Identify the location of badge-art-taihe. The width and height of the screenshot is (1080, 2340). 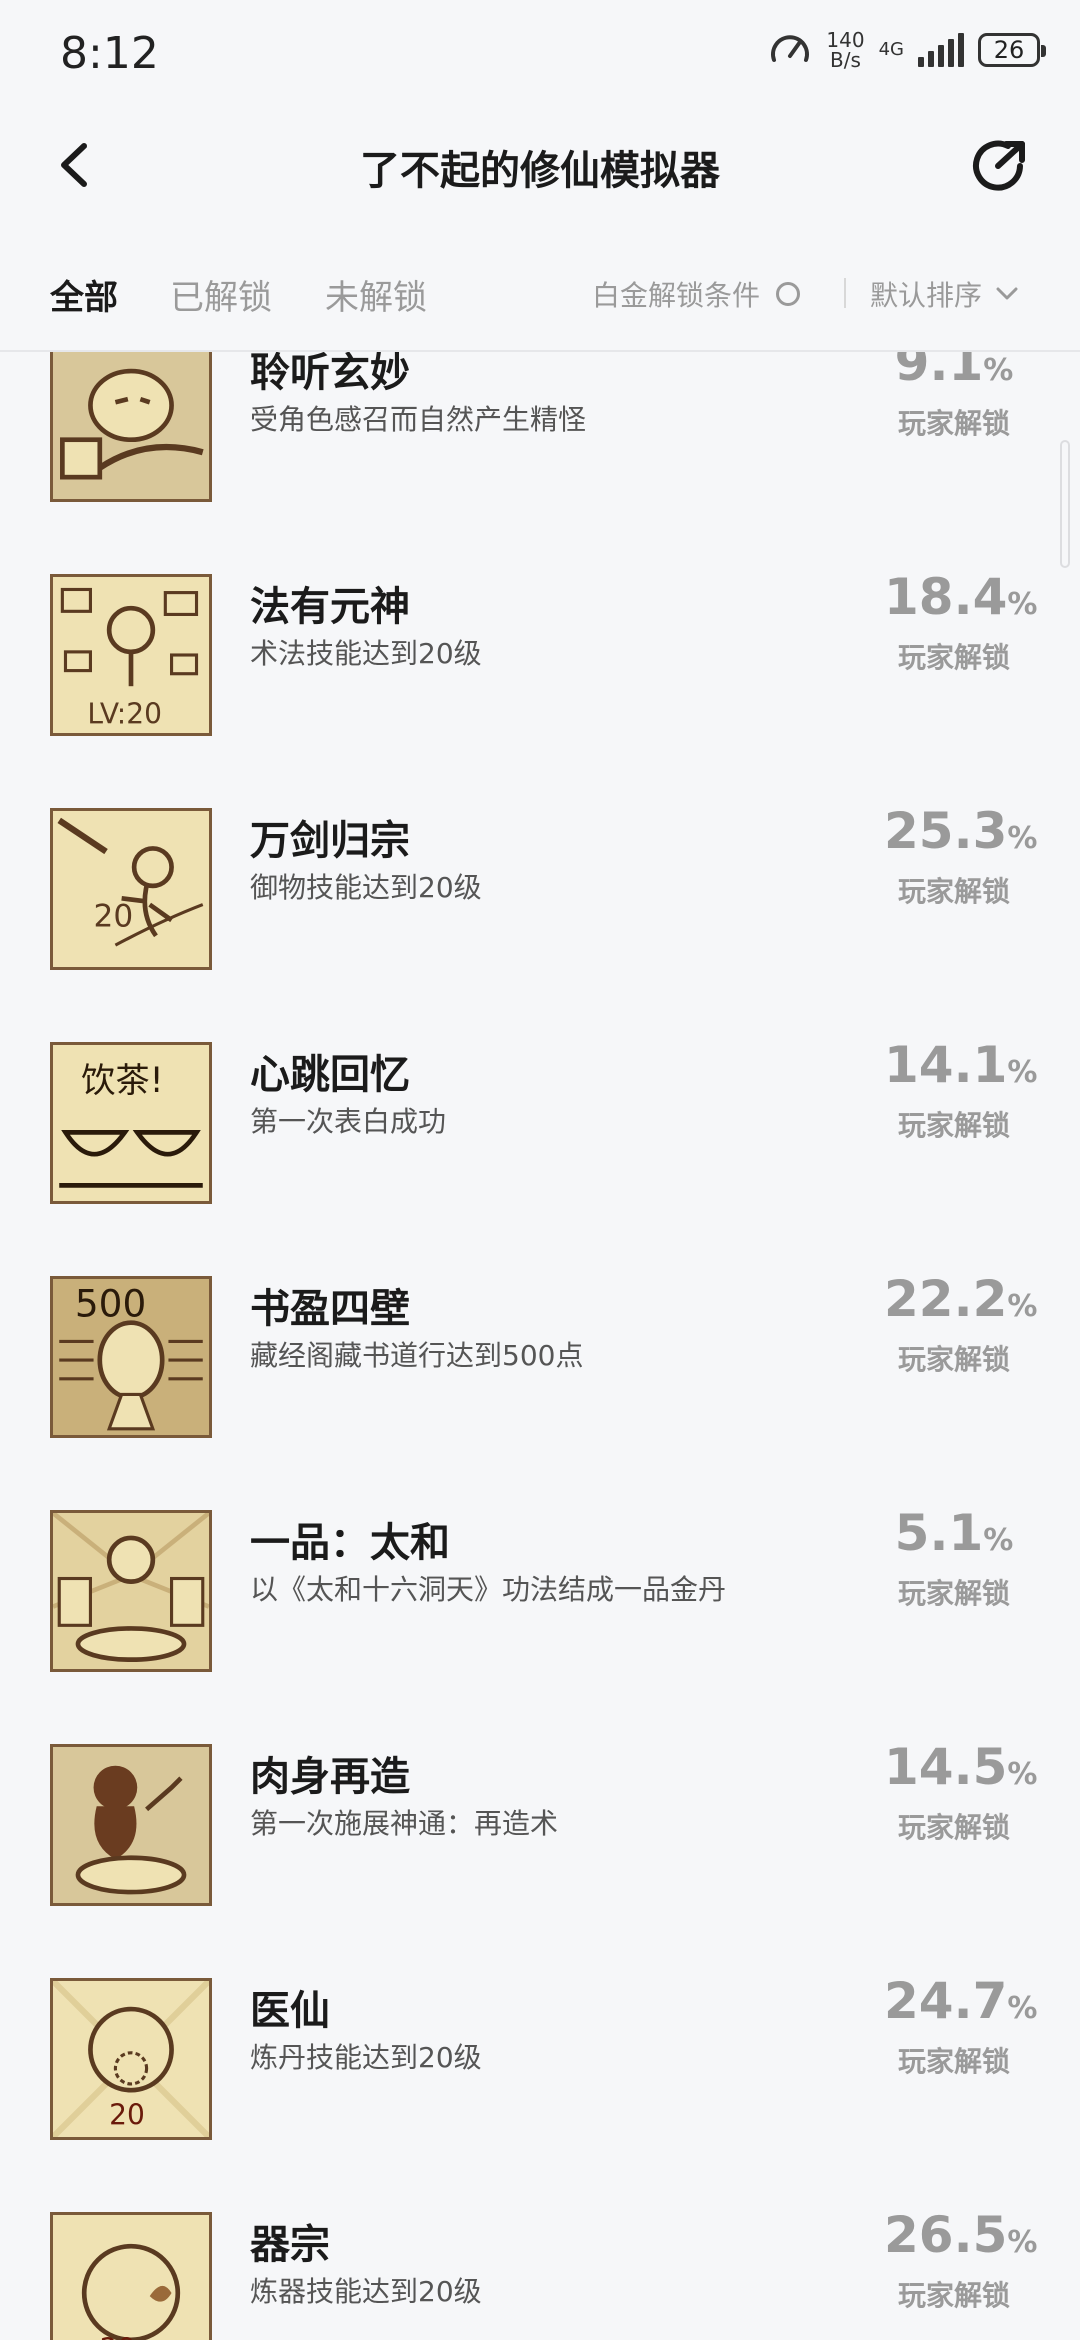
(131, 1591).